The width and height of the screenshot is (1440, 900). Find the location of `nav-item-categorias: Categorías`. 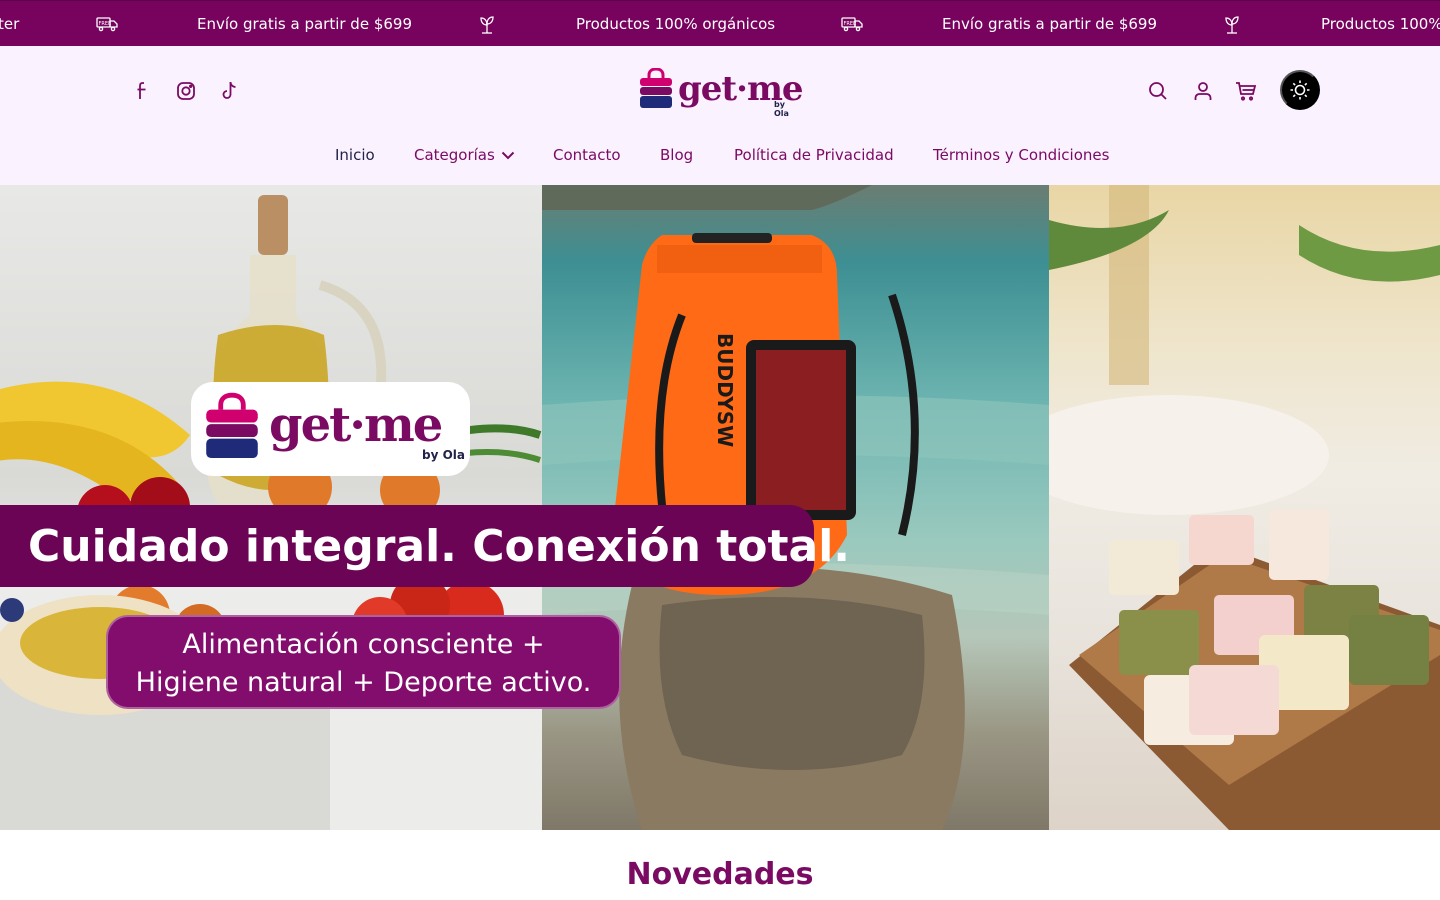

nav-item-categorias: Categorías is located at coordinates (464, 155).